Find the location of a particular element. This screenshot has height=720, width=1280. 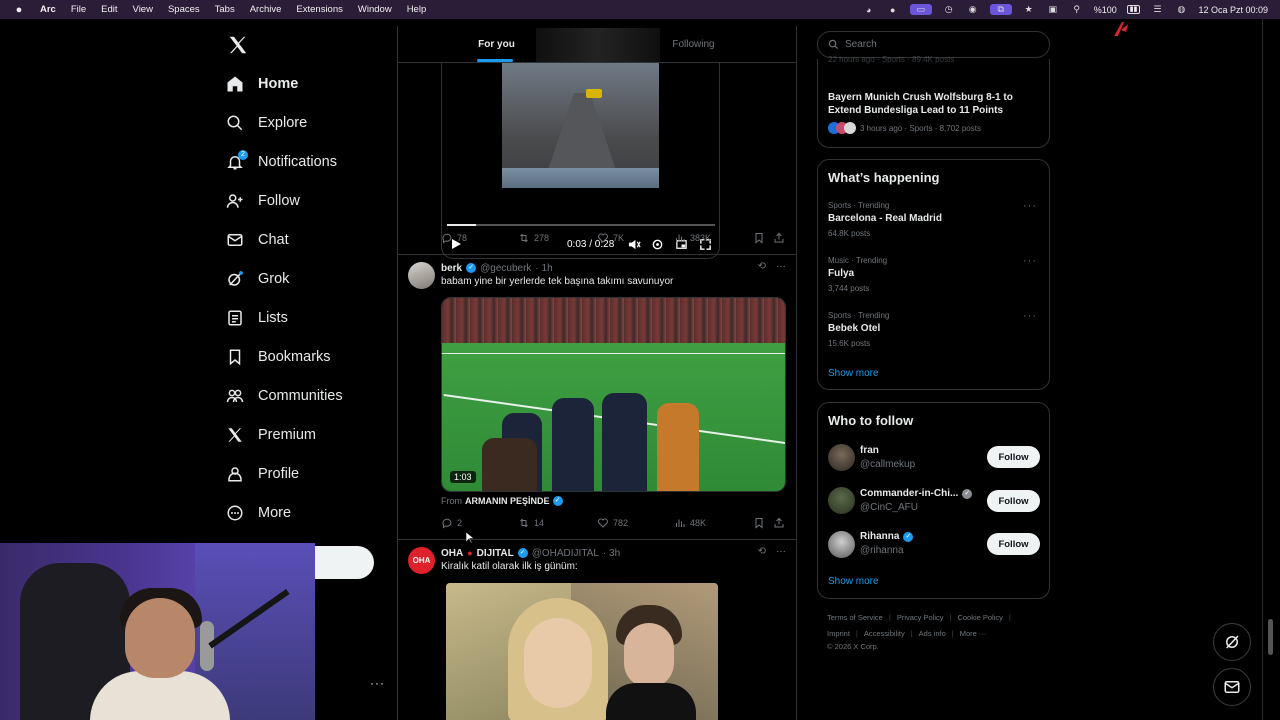

reply-button: 2 is located at coordinates (451, 523).